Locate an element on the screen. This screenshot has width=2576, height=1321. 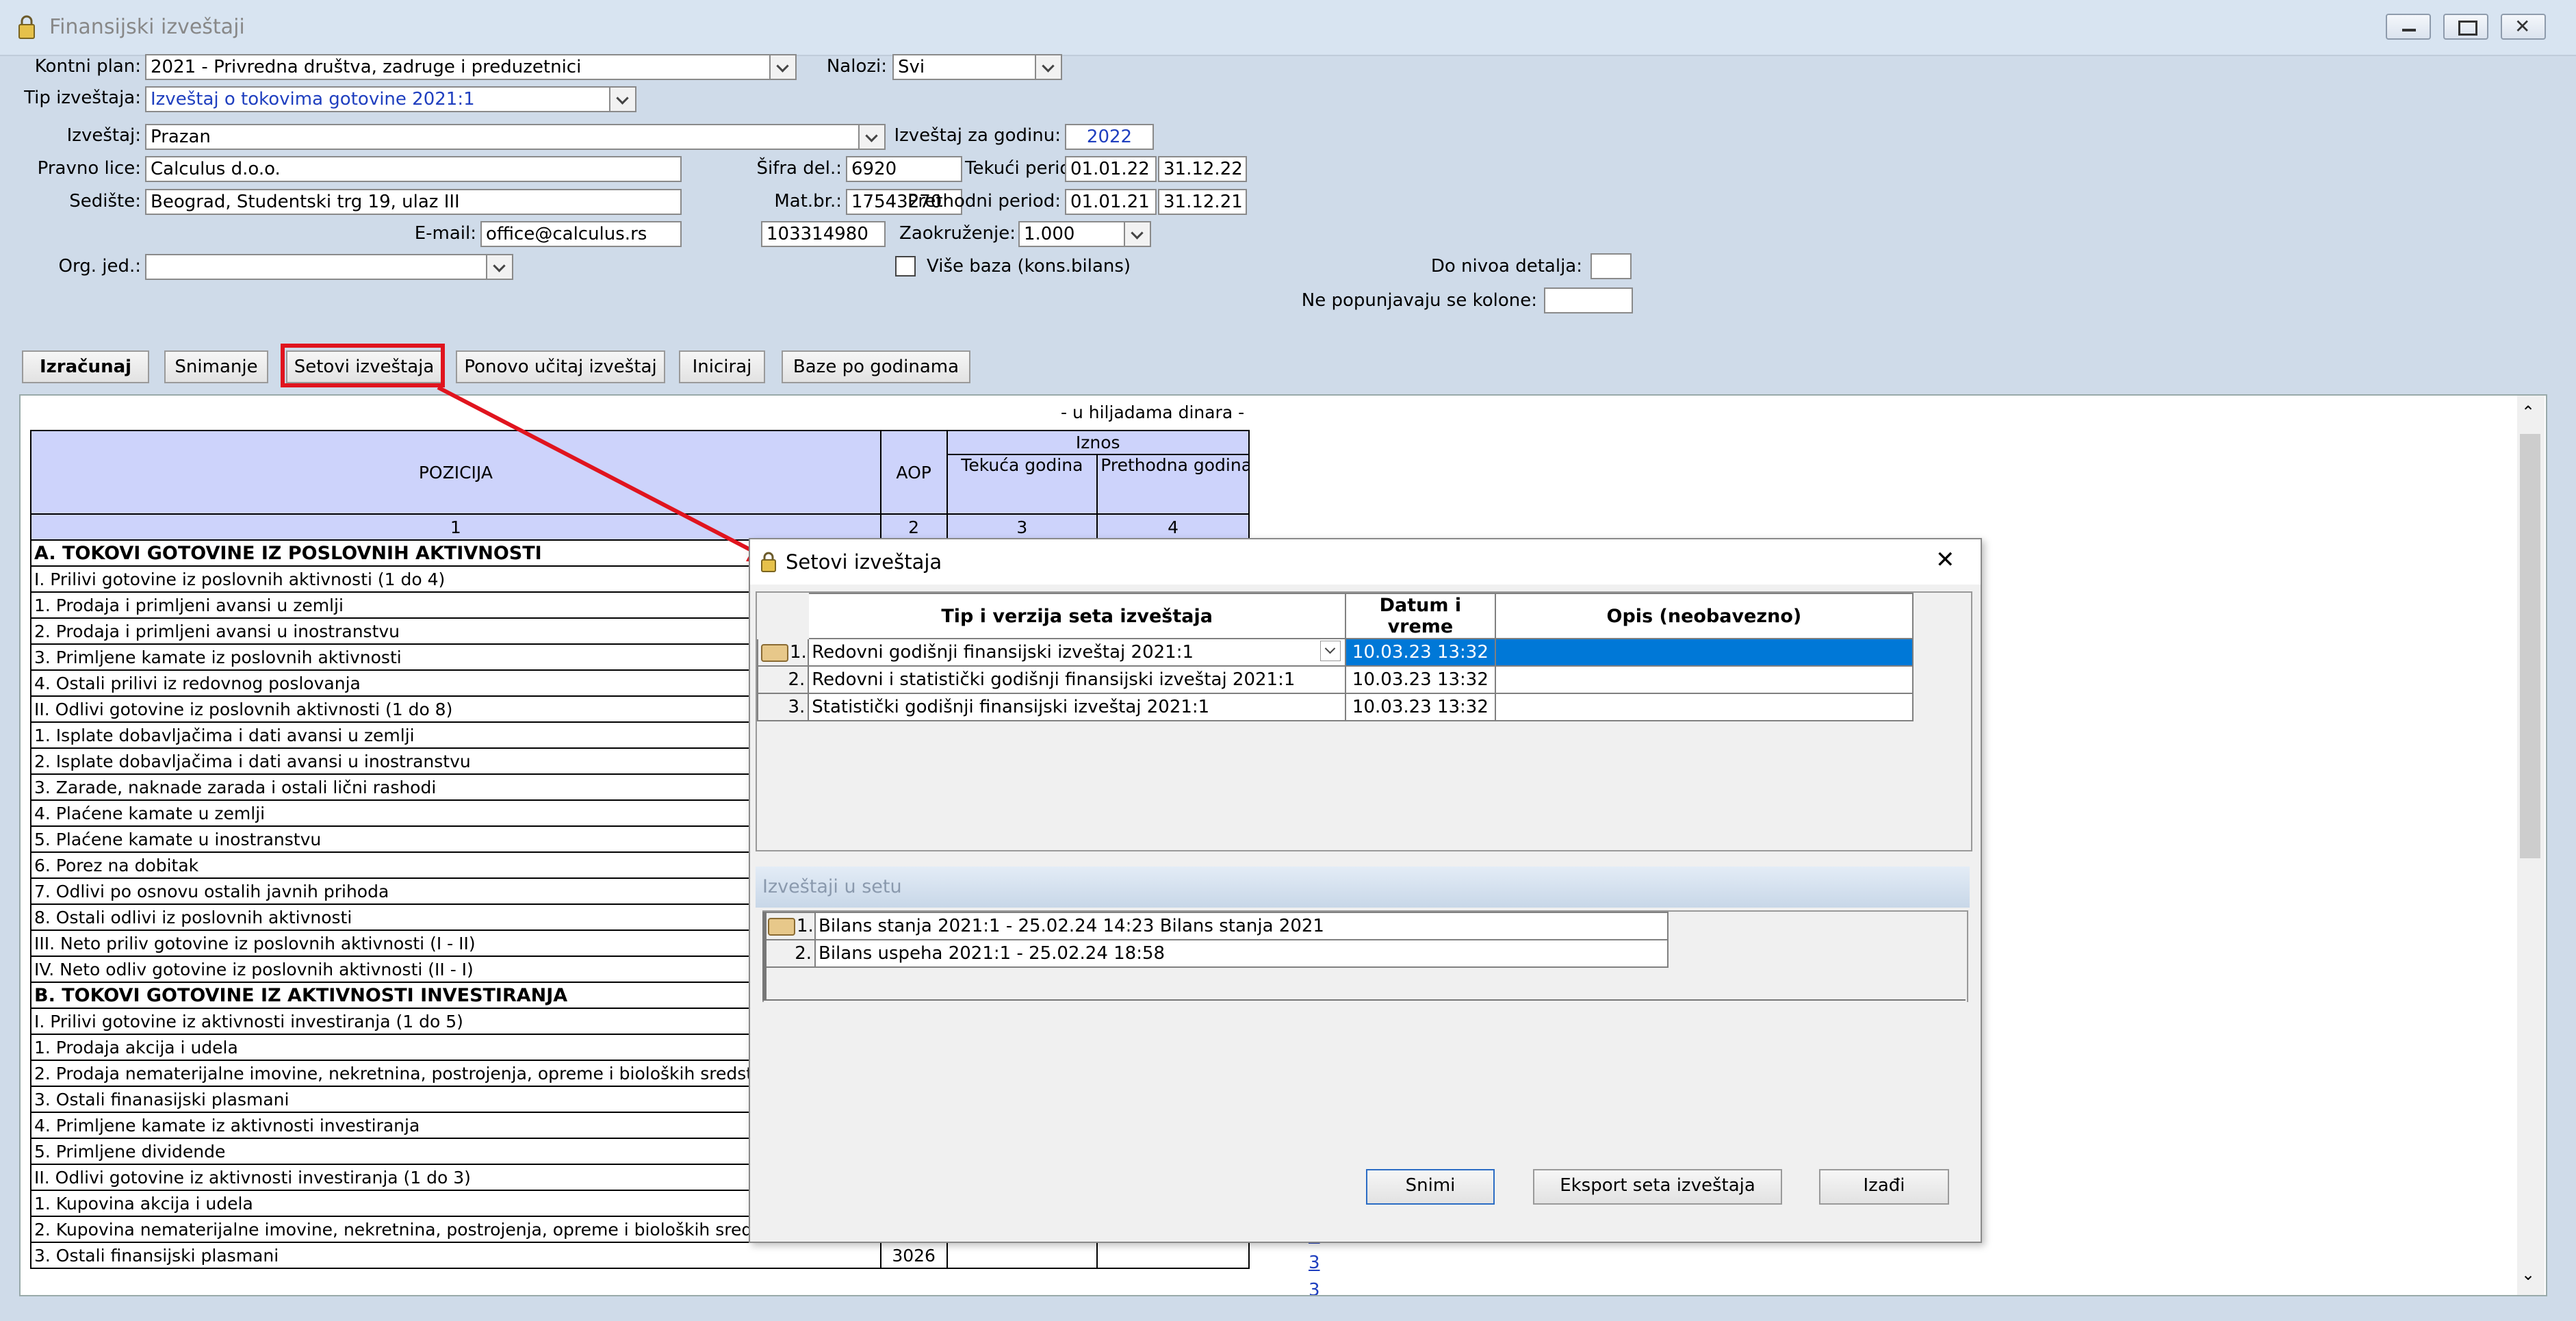
section-title: Izveštaji u setu is located at coordinates (832, 886).